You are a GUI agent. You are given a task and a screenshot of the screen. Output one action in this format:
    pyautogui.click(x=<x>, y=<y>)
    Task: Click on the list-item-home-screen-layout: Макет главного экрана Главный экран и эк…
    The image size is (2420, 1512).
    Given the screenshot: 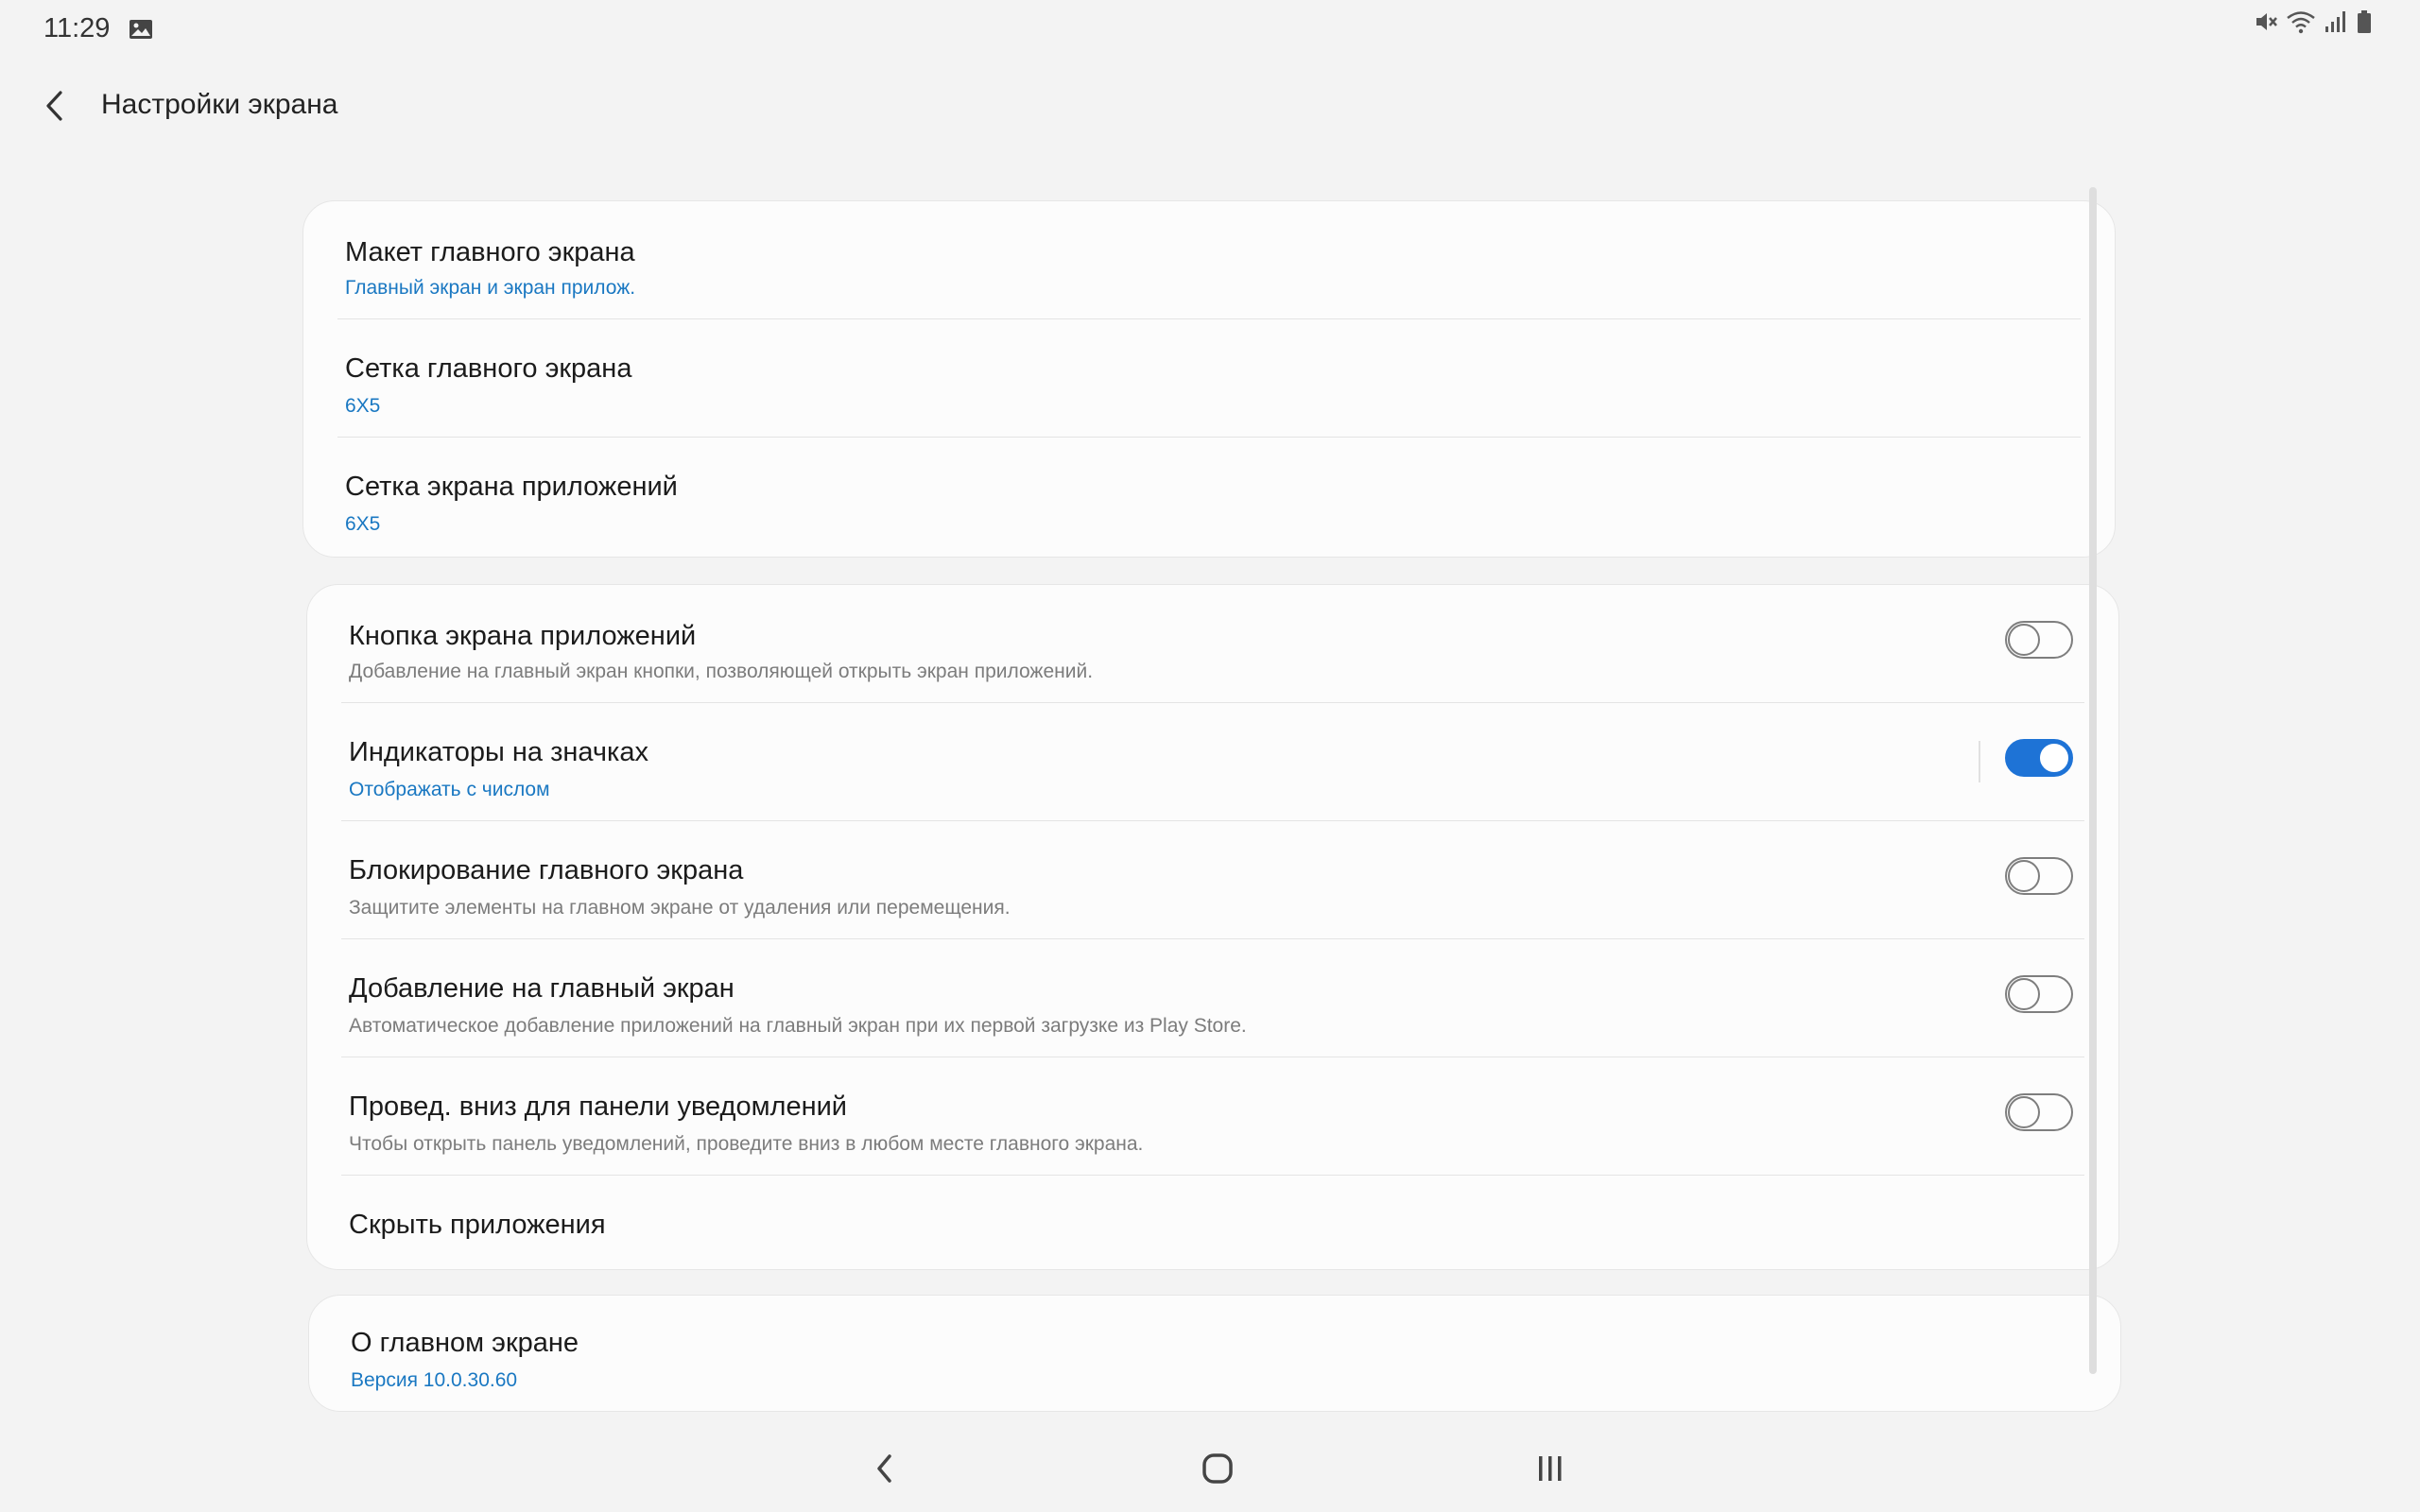 What is the action you would take?
    pyautogui.click(x=1209, y=259)
    